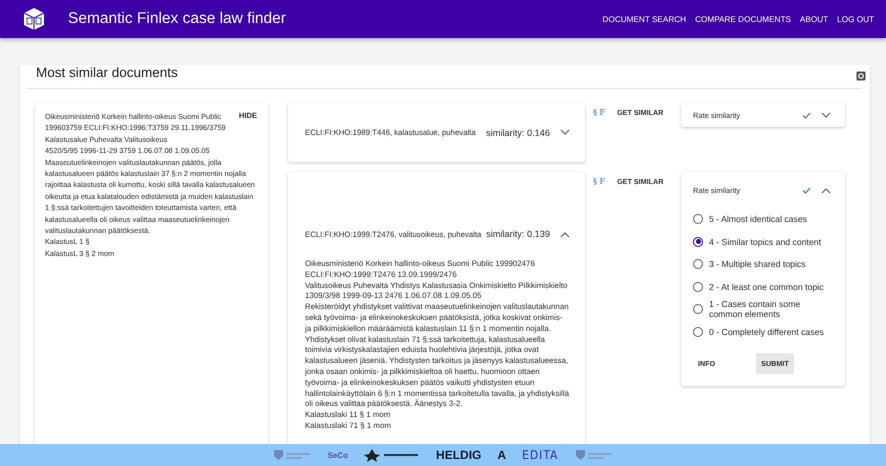 Image resolution: width=886 pixels, height=466 pixels. I want to click on nav-link: LOG OUT, so click(855, 19).